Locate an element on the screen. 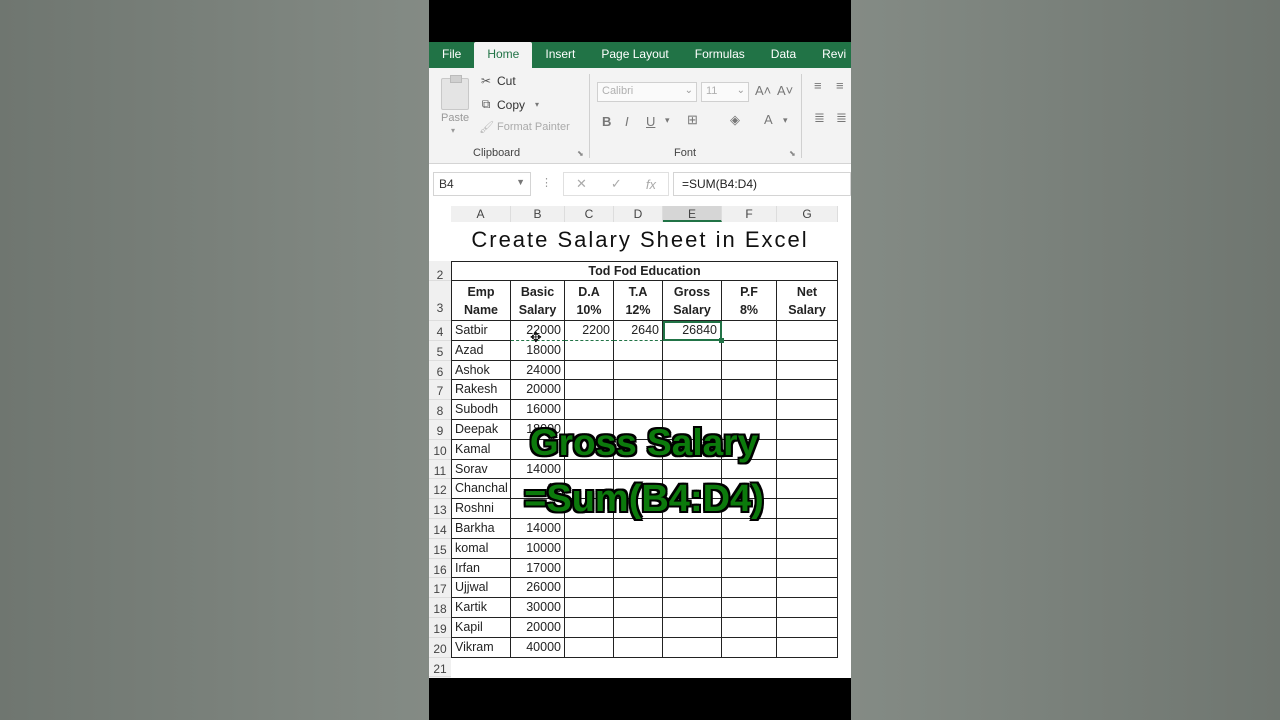 The height and width of the screenshot is (720, 1280). formula-input: =SUM(B4:D4) is located at coordinates (762, 184).